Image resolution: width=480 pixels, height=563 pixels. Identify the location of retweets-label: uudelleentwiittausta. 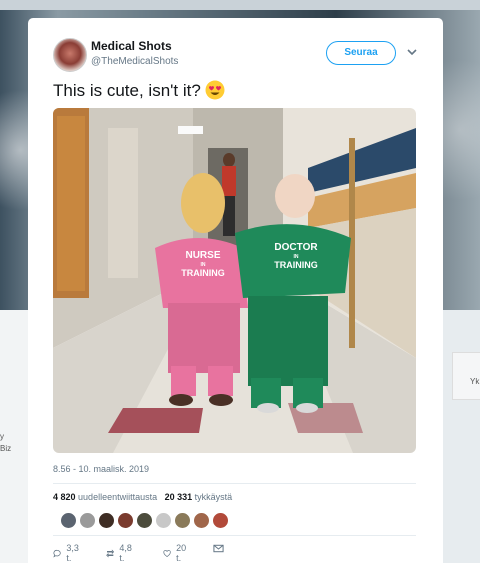
(117, 497).